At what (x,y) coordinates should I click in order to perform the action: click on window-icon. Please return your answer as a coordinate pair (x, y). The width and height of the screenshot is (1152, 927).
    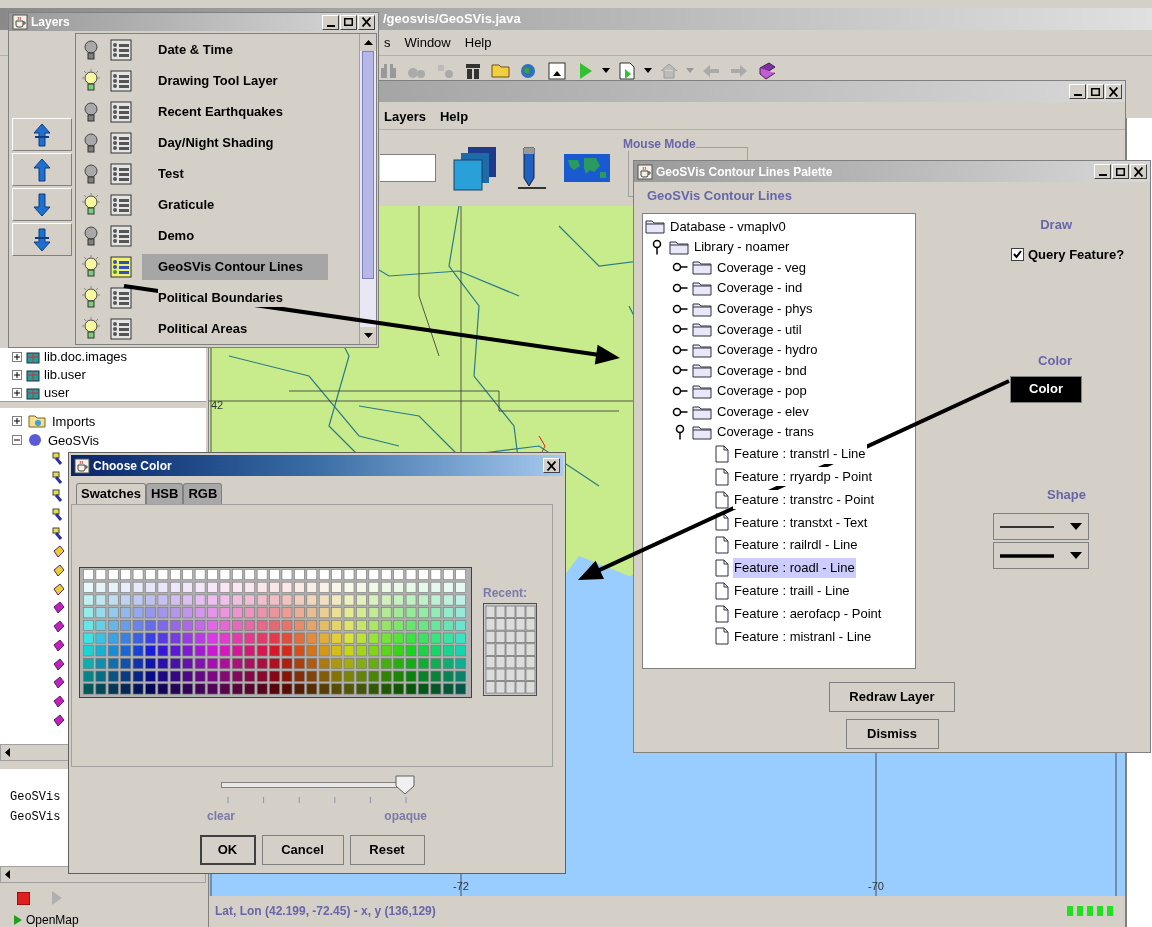
    Looking at the image, I should click on (557, 70).